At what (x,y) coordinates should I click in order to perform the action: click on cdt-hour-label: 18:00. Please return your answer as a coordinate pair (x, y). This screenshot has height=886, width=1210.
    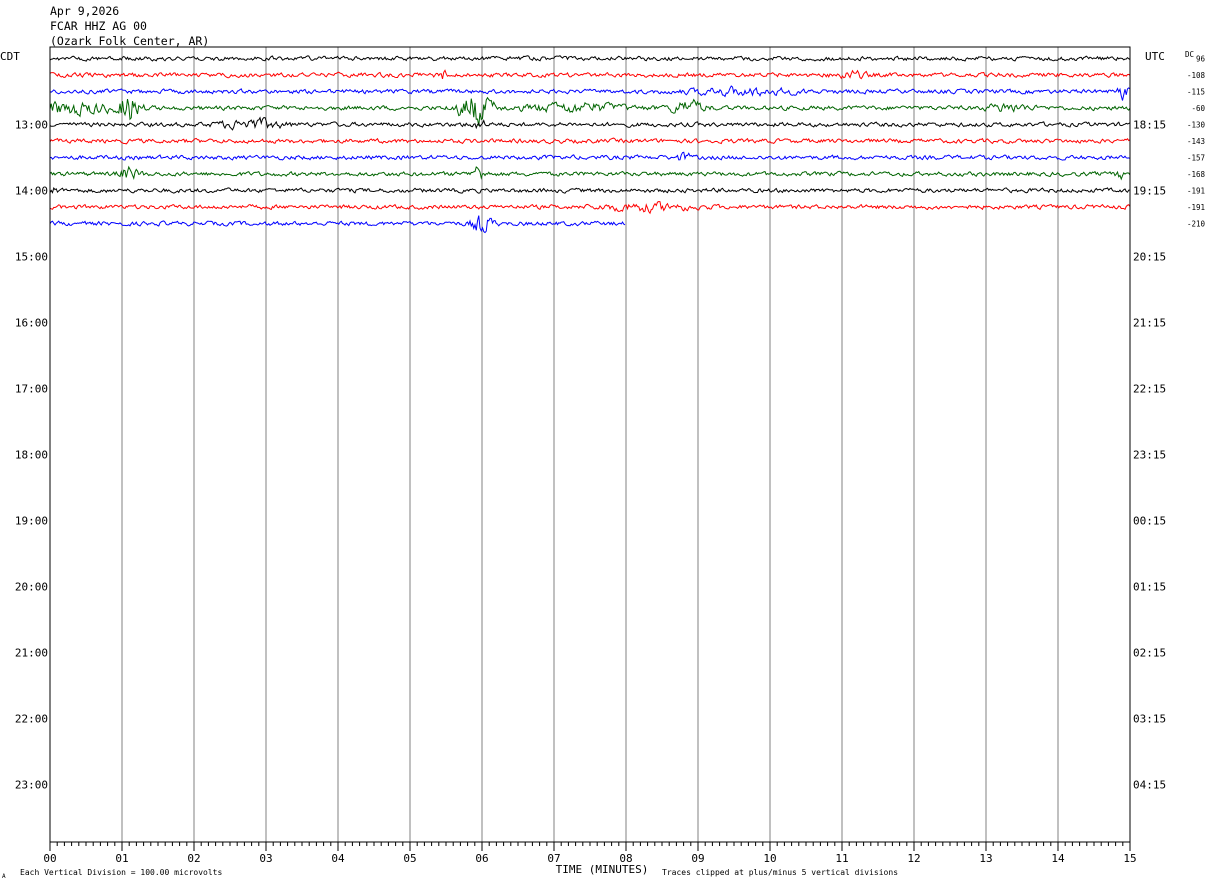
    Looking at the image, I should click on (31, 455).